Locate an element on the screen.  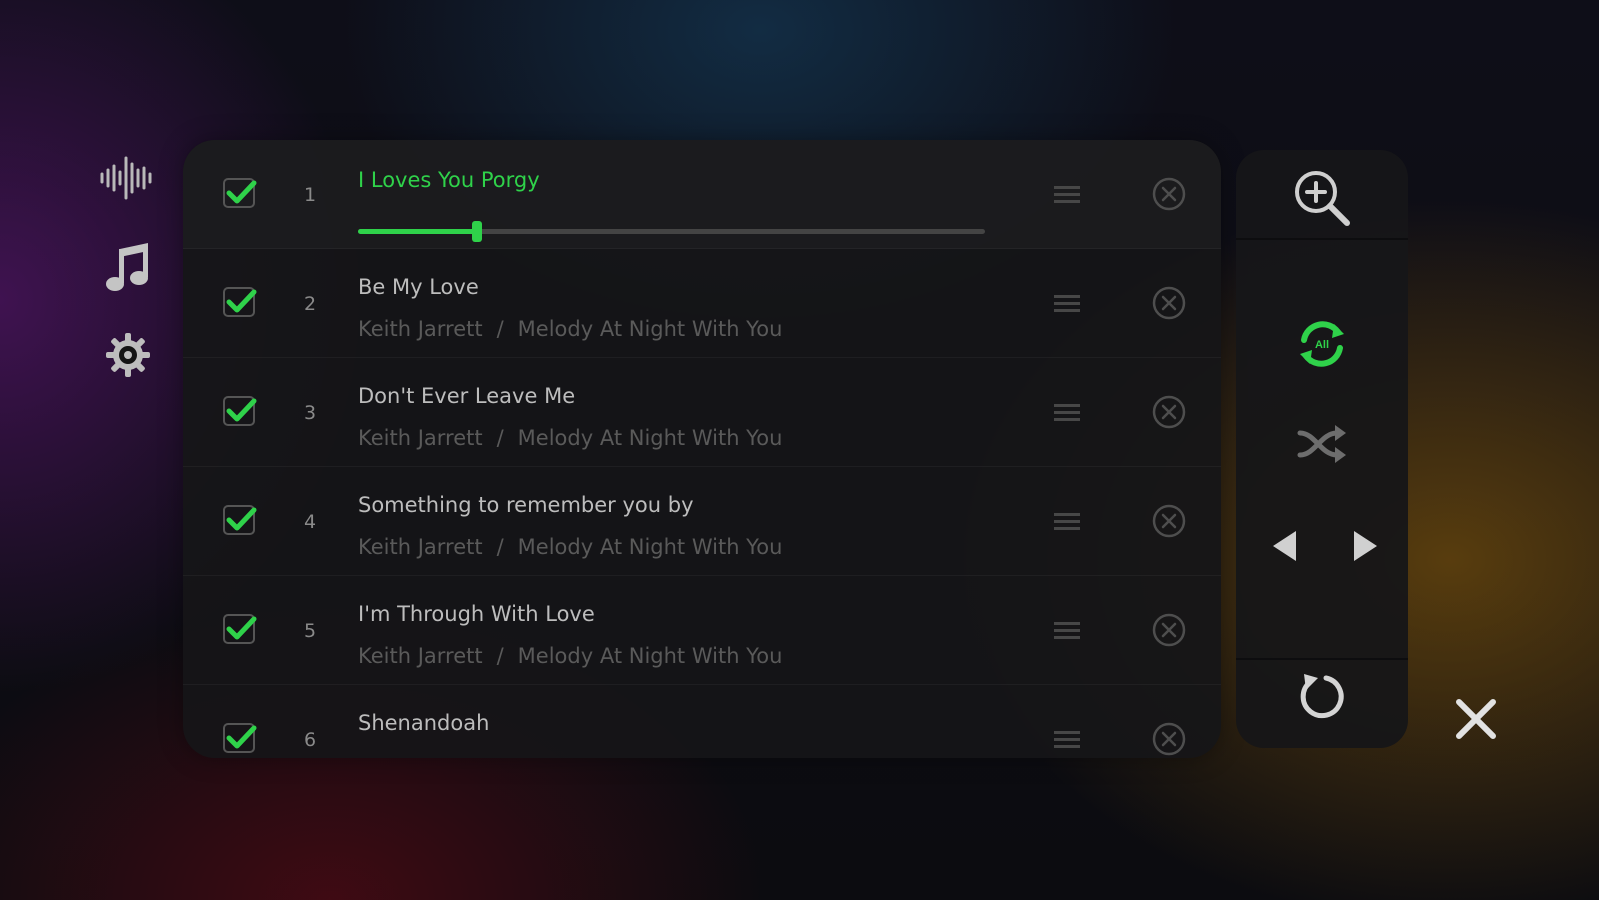
track-number: 4 is located at coordinates (310, 522).